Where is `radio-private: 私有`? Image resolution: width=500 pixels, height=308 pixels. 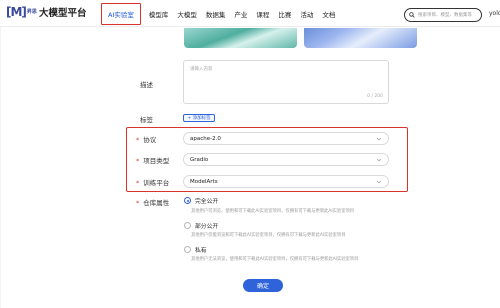
radio-private: 私有 is located at coordinates (195, 249).